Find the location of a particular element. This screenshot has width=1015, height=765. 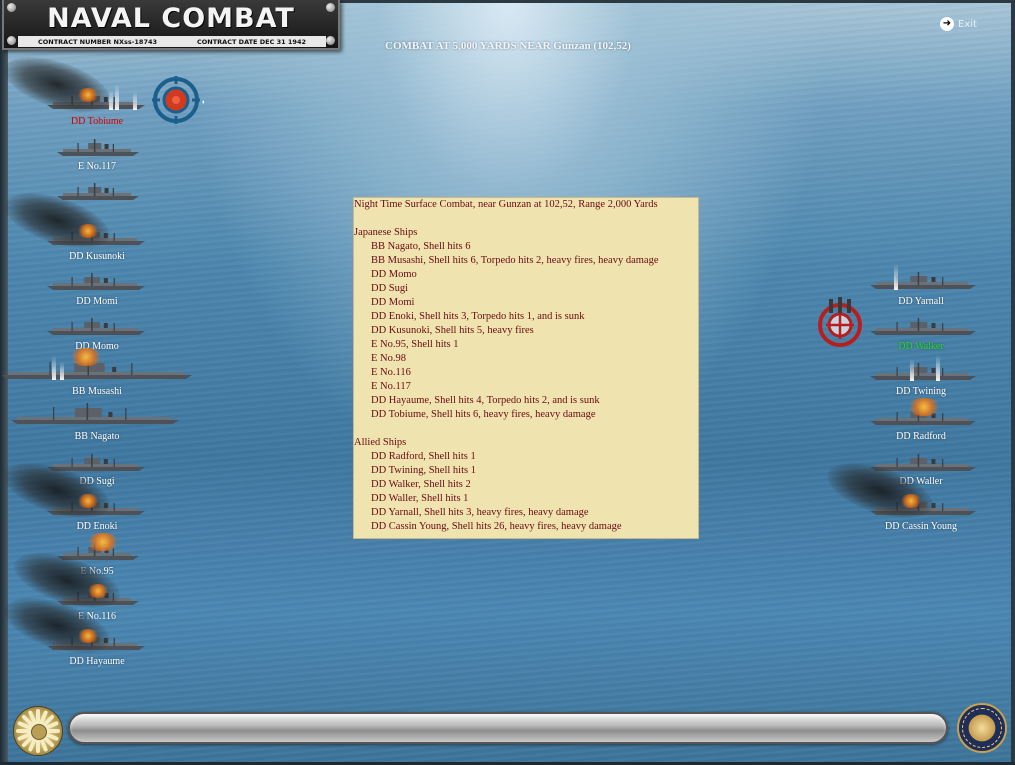

ship-dd-sugi is located at coordinates (96, 463).